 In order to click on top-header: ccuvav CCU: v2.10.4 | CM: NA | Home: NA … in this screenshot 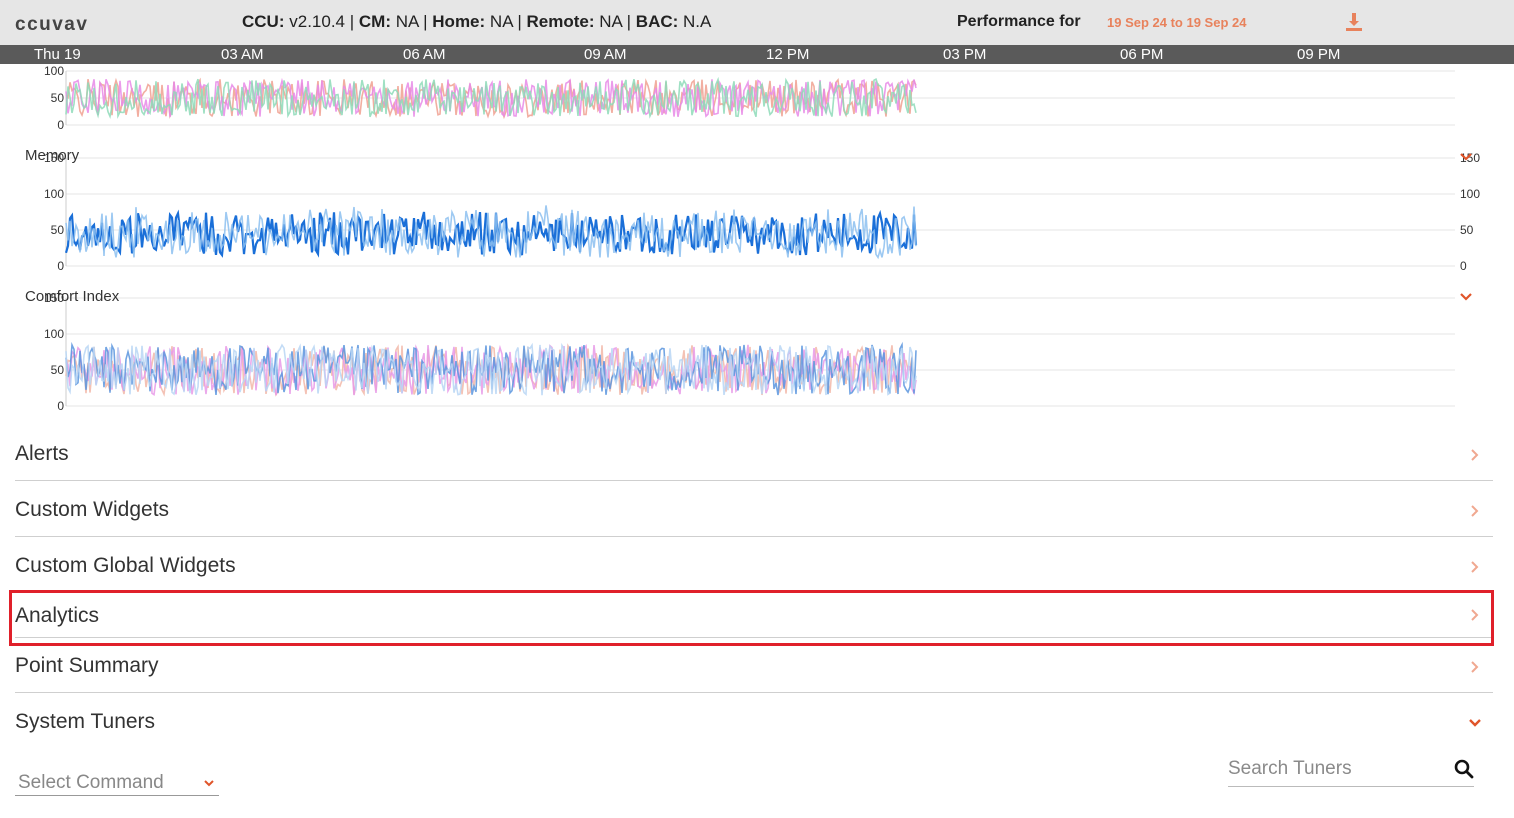, I will do `click(757, 22)`.